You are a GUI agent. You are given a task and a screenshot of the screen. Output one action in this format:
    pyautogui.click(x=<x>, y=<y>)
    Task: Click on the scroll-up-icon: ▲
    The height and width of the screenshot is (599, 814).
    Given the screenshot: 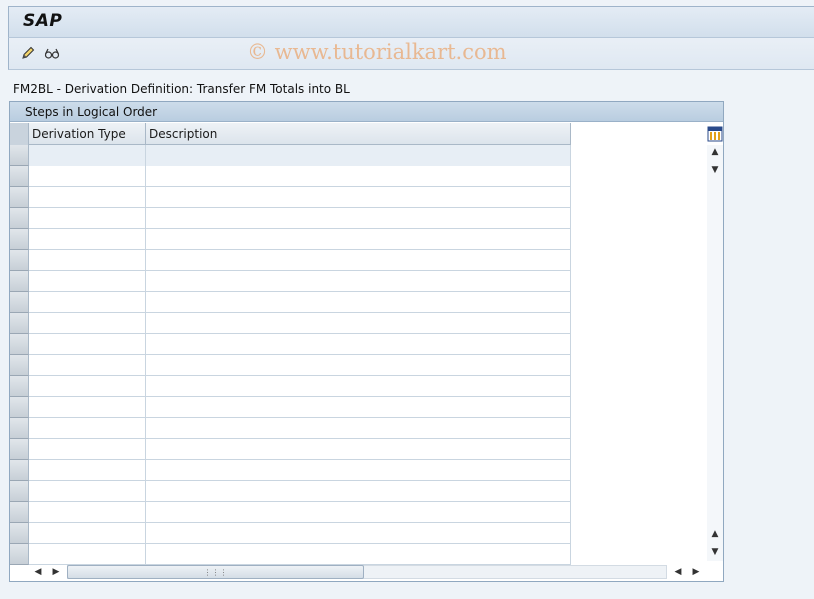 What is the action you would take?
    pyautogui.click(x=715, y=152)
    